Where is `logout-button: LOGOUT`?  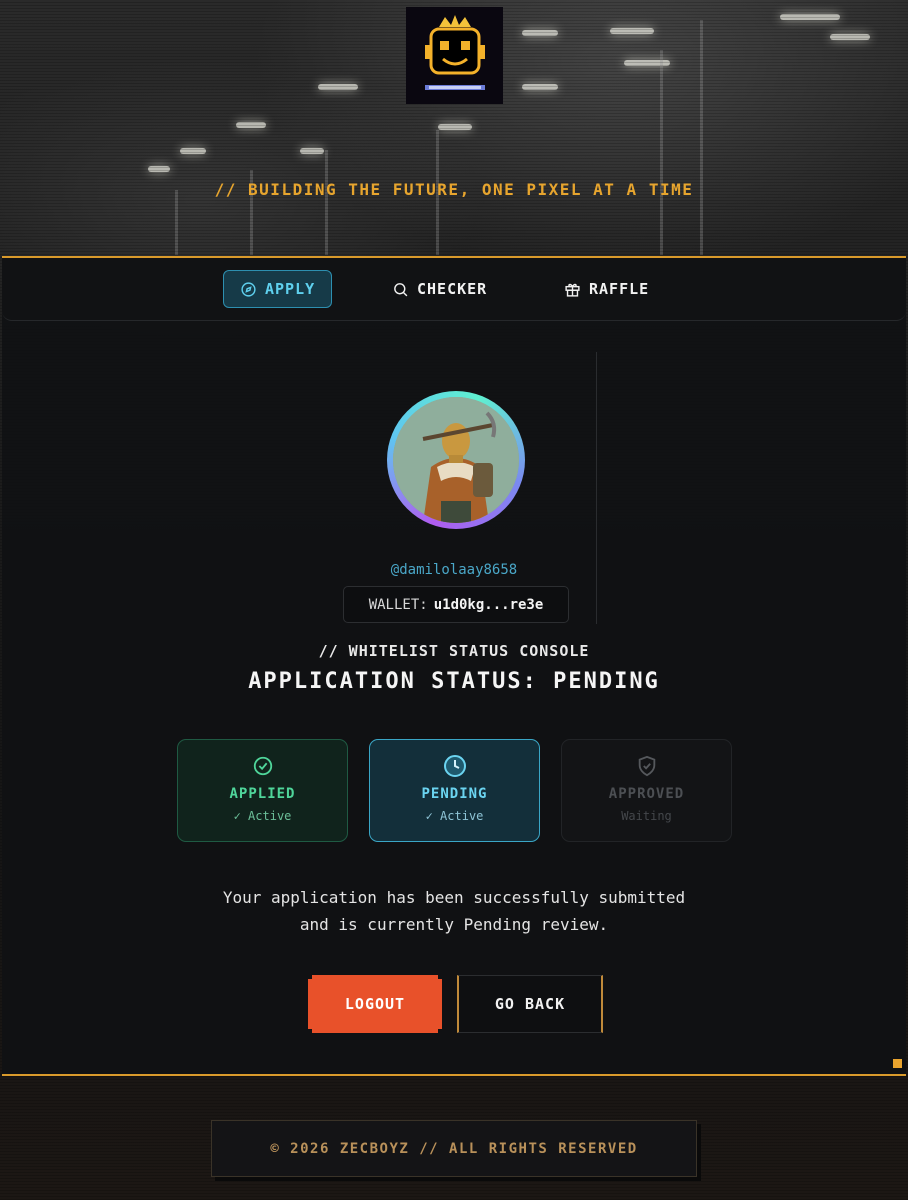 logout-button: LOGOUT is located at coordinates (375, 1004).